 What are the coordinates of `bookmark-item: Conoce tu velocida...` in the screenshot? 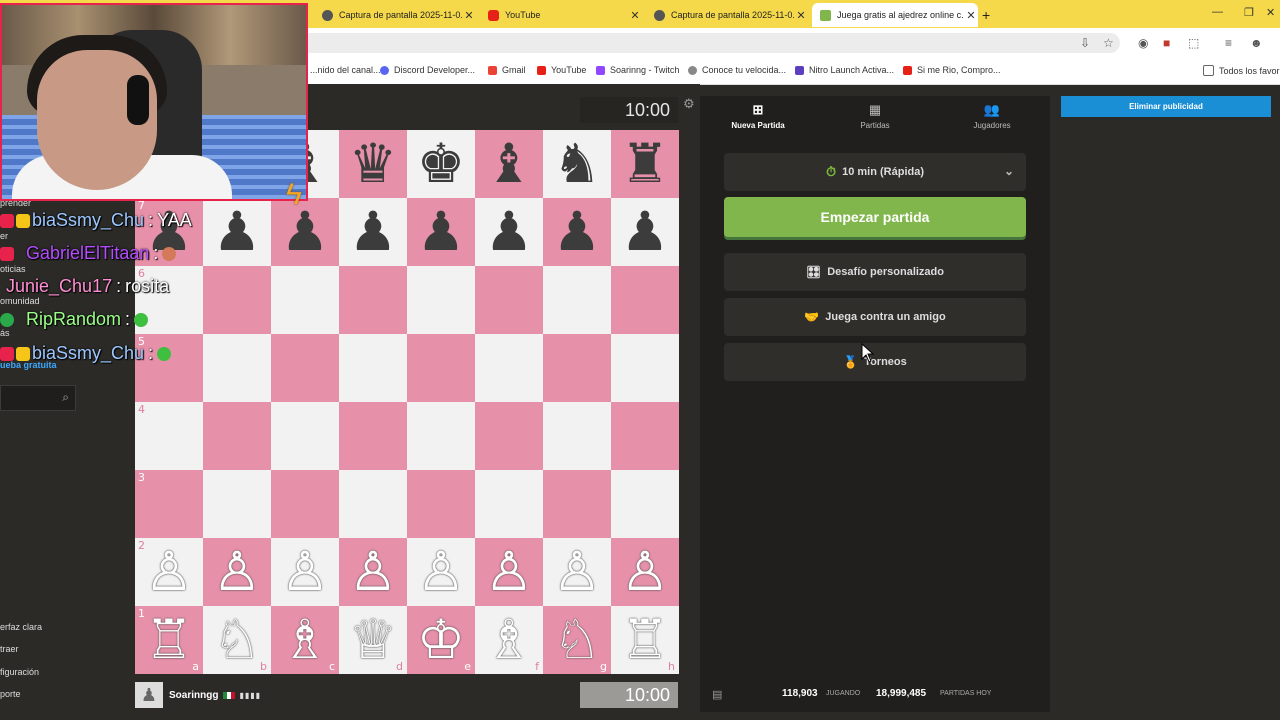 It's located at (737, 70).